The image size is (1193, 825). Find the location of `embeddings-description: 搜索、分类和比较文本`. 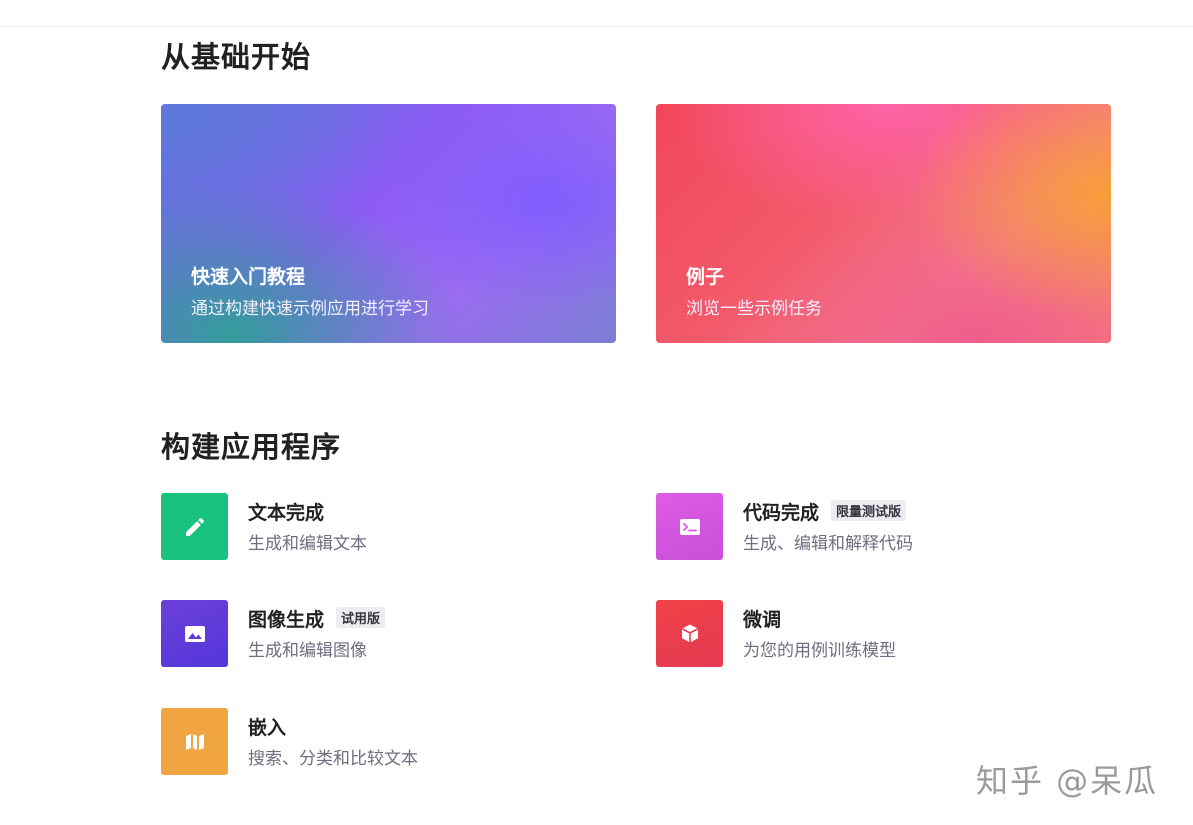

embeddings-description: 搜索、分类和比较文本 is located at coordinates (333, 759).